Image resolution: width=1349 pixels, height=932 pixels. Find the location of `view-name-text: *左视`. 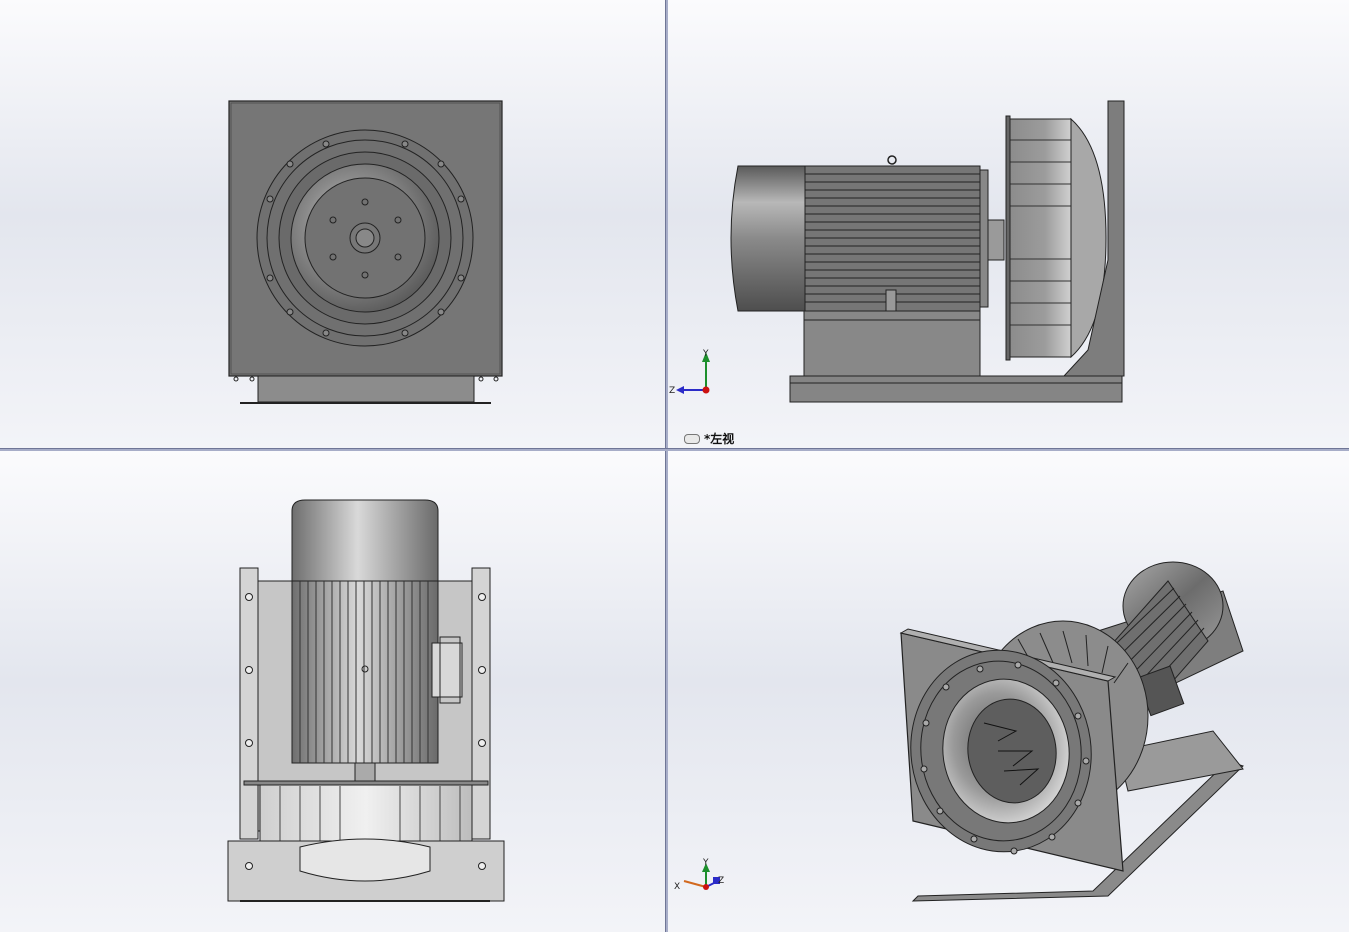

view-name-text: *左视 is located at coordinates (719, 439).